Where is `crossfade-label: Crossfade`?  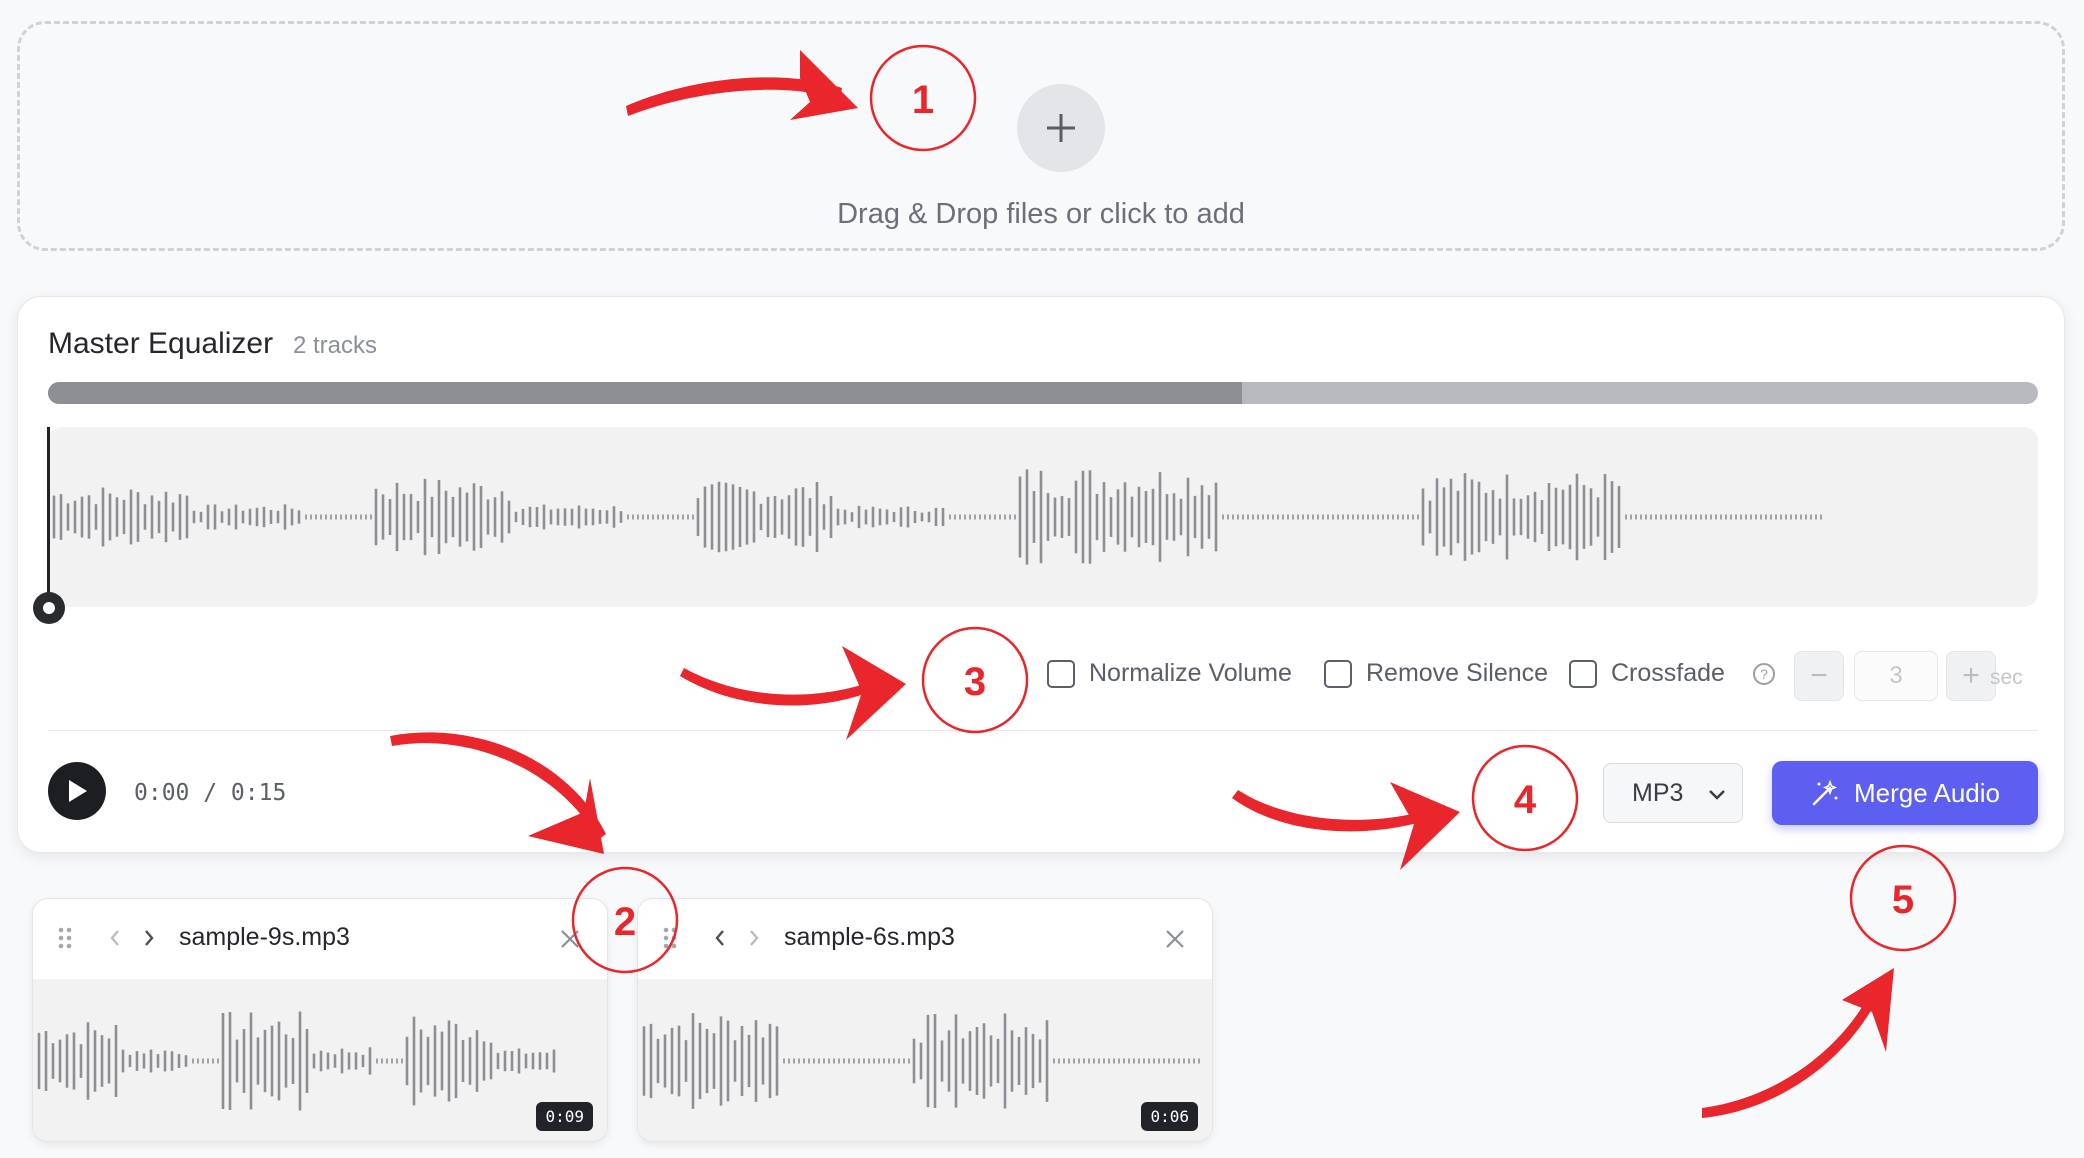 crossfade-label: Crossfade is located at coordinates (1668, 673).